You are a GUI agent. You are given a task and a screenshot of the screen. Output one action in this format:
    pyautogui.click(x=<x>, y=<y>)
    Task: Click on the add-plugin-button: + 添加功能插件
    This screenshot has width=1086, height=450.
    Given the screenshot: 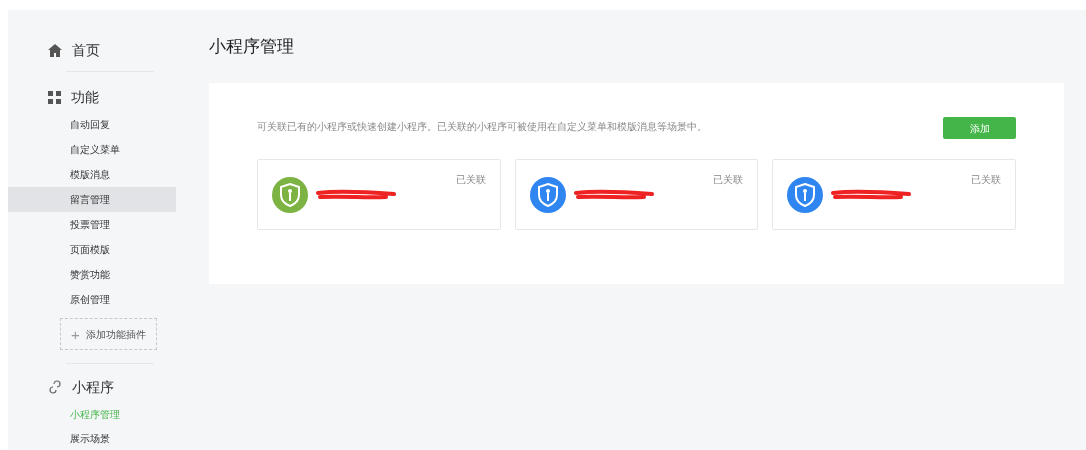 What is the action you would take?
    pyautogui.click(x=108, y=334)
    